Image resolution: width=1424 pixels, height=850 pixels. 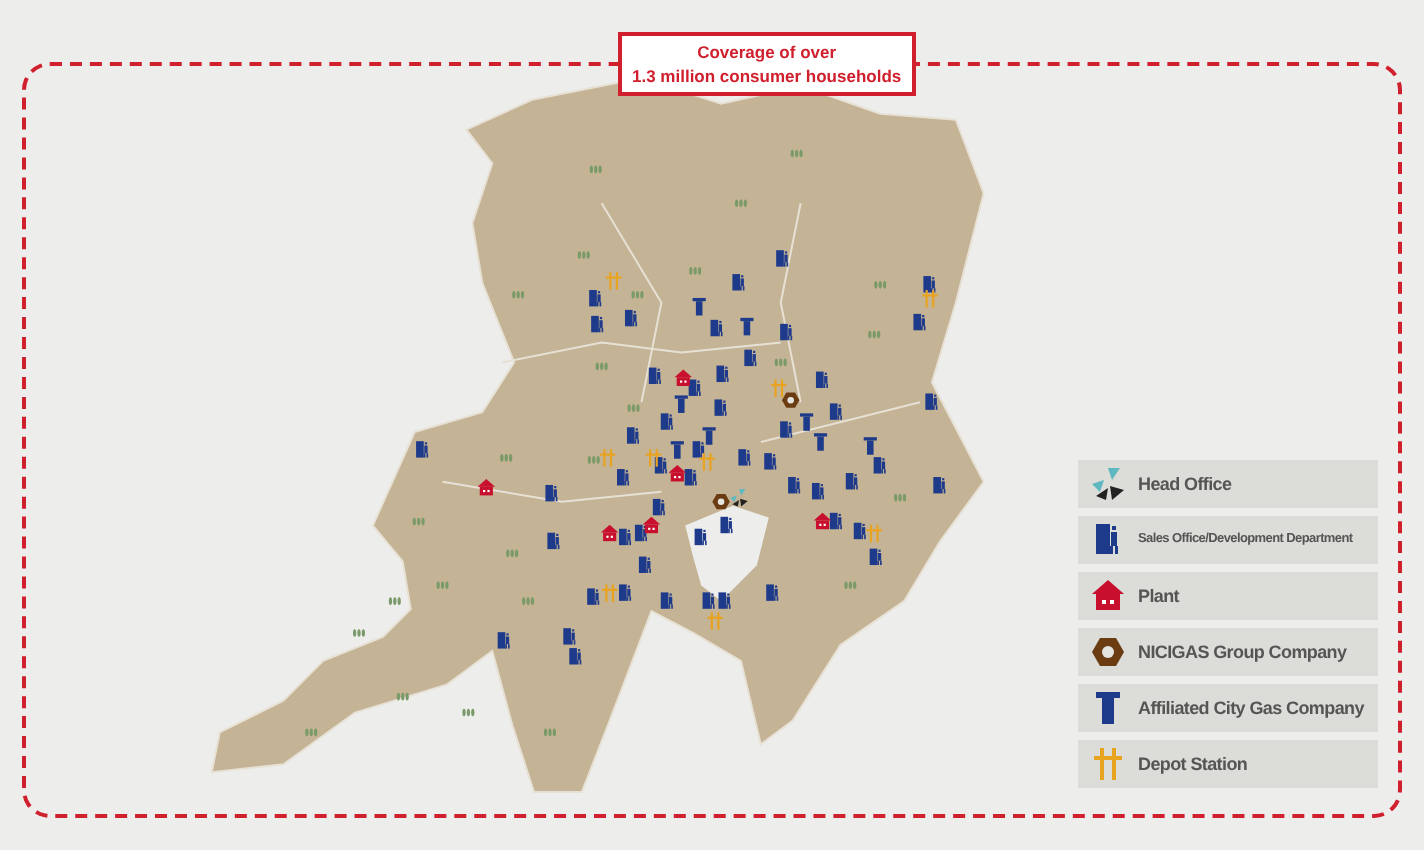 What do you see at coordinates (1242, 652) in the screenshot?
I see `legend-label: NICIGAS Group Company` at bounding box center [1242, 652].